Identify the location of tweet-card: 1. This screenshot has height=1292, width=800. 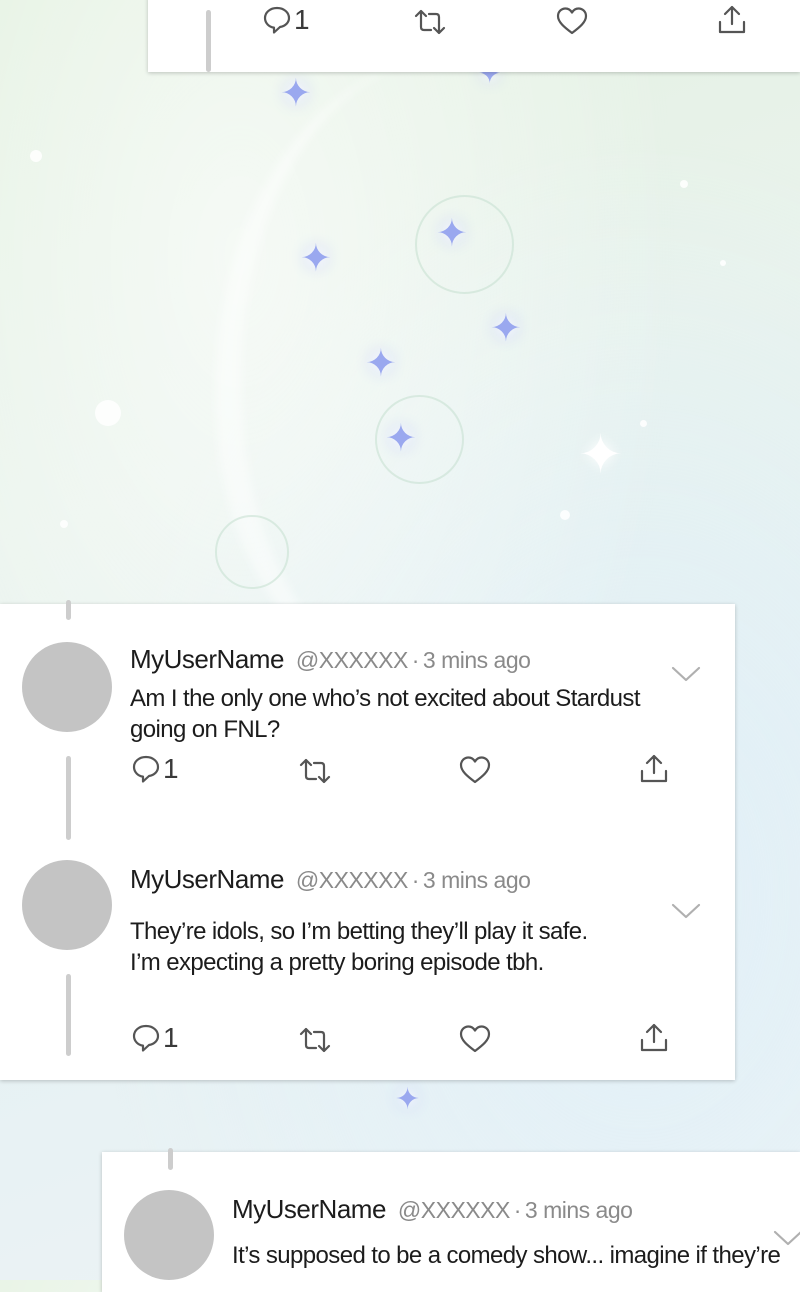
(474, 36).